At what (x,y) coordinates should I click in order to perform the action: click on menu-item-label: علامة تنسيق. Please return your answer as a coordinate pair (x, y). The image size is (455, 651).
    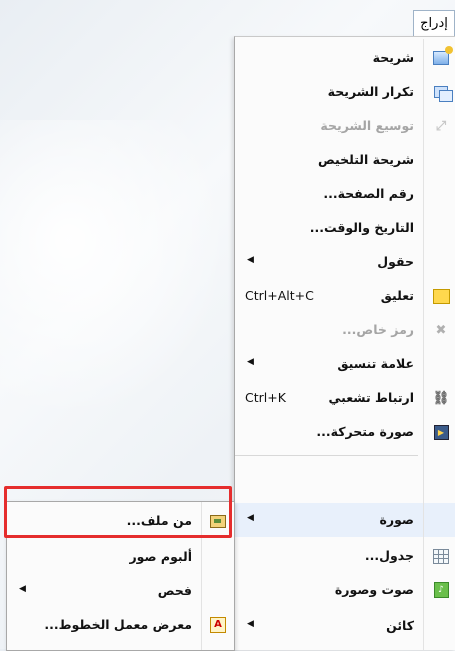
    Looking at the image, I should click on (375, 363).